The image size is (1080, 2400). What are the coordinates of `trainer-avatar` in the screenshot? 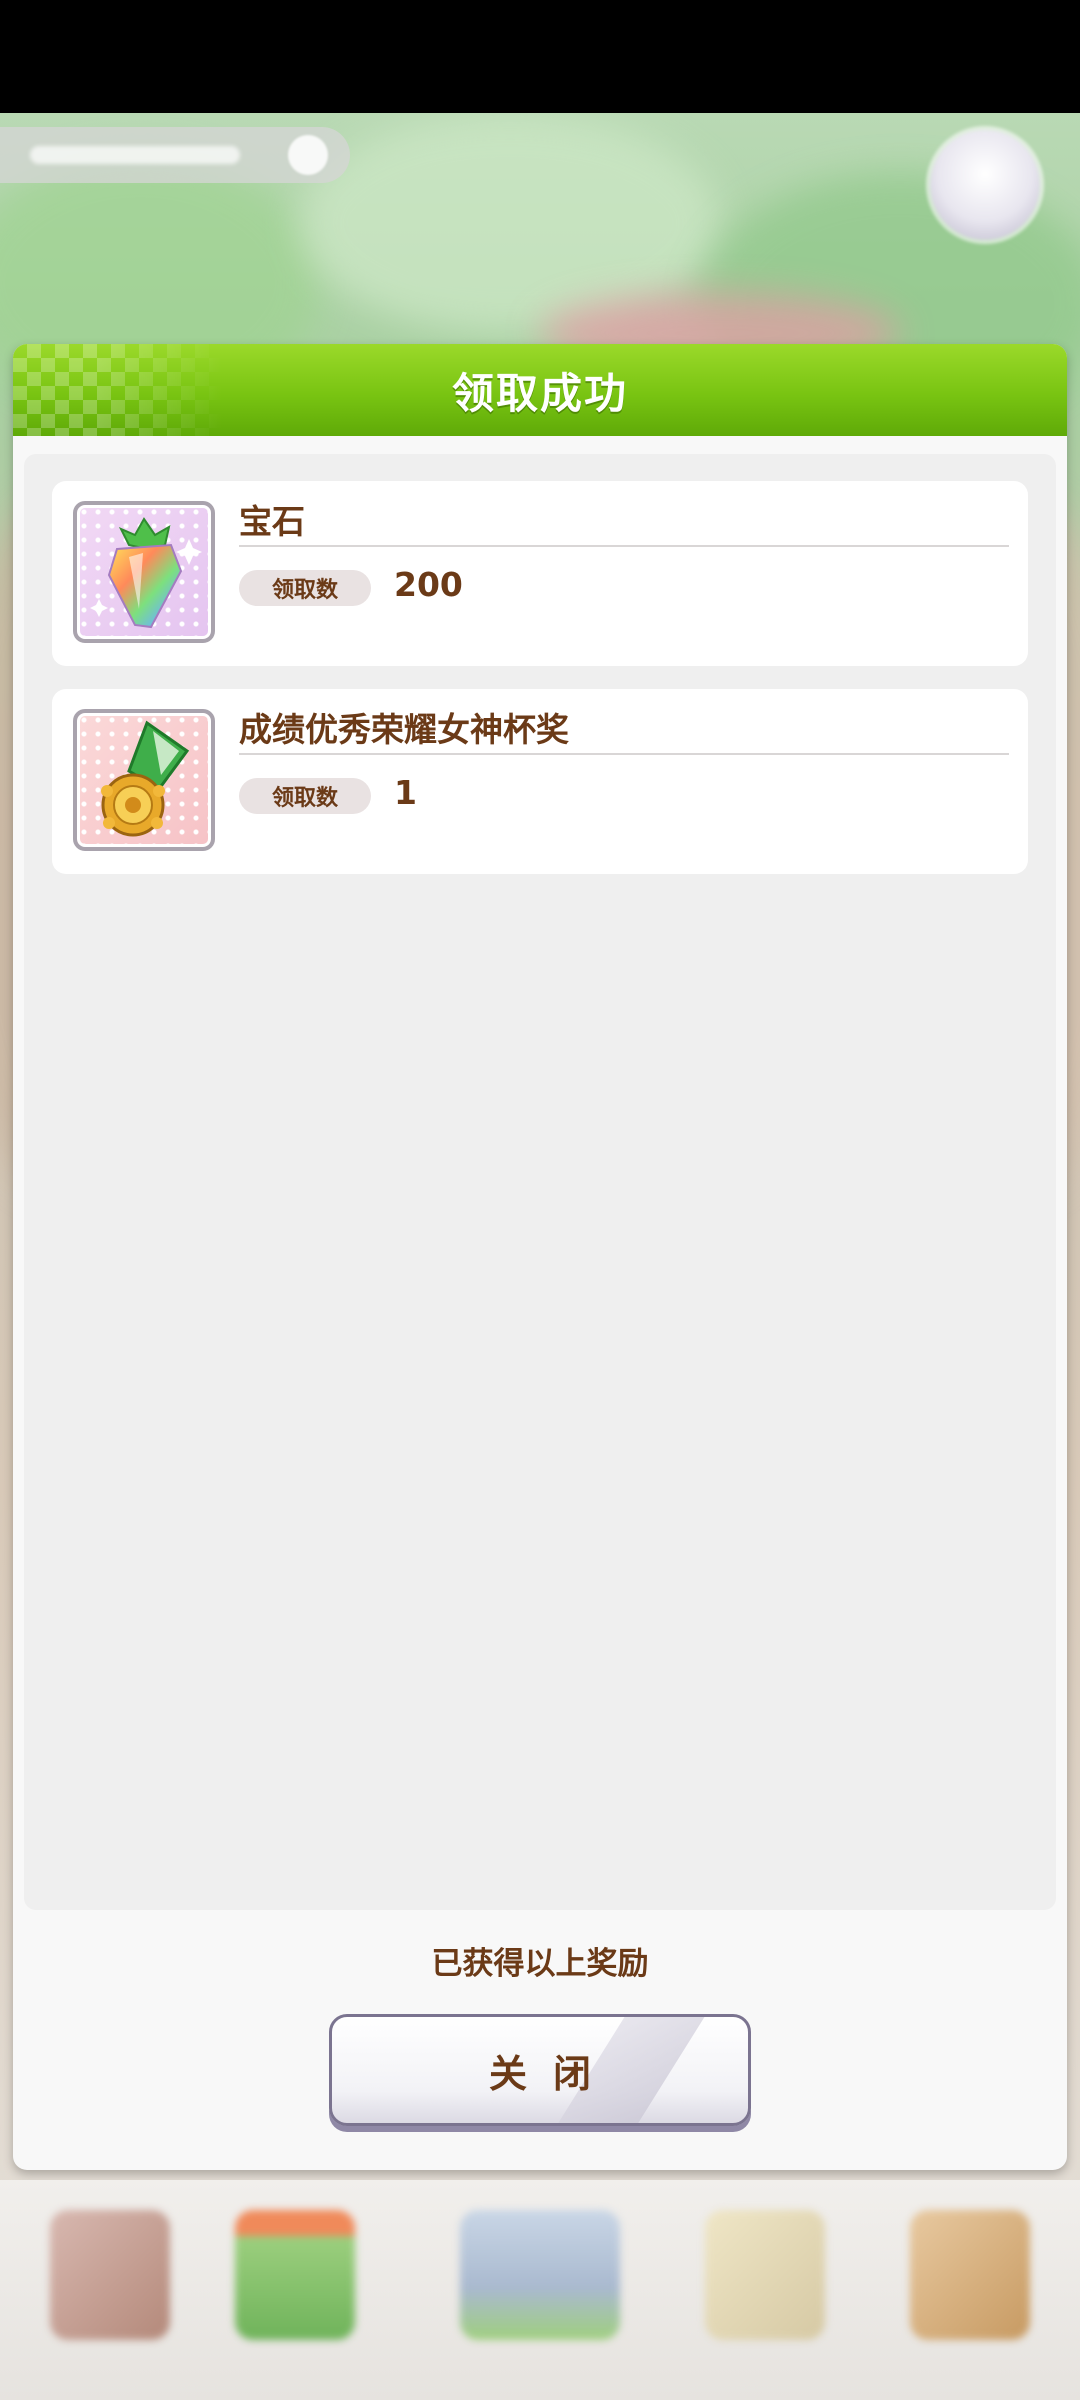 It's located at (985, 185).